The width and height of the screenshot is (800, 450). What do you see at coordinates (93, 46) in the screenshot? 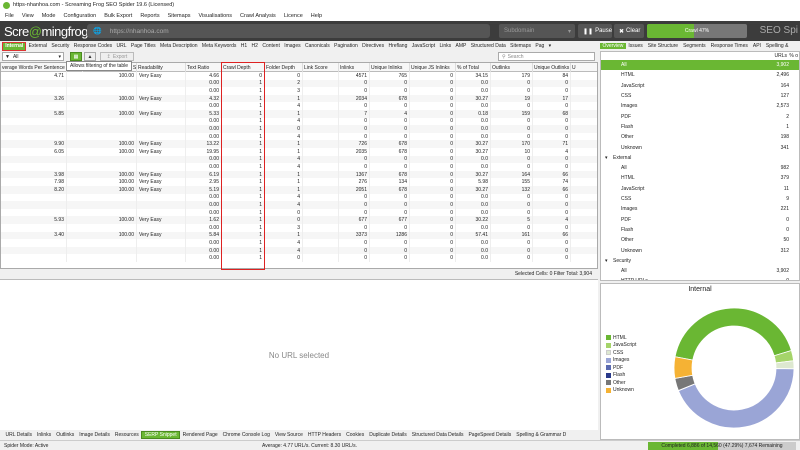
I see `tab-response-codes: Response Codes` at bounding box center [93, 46].